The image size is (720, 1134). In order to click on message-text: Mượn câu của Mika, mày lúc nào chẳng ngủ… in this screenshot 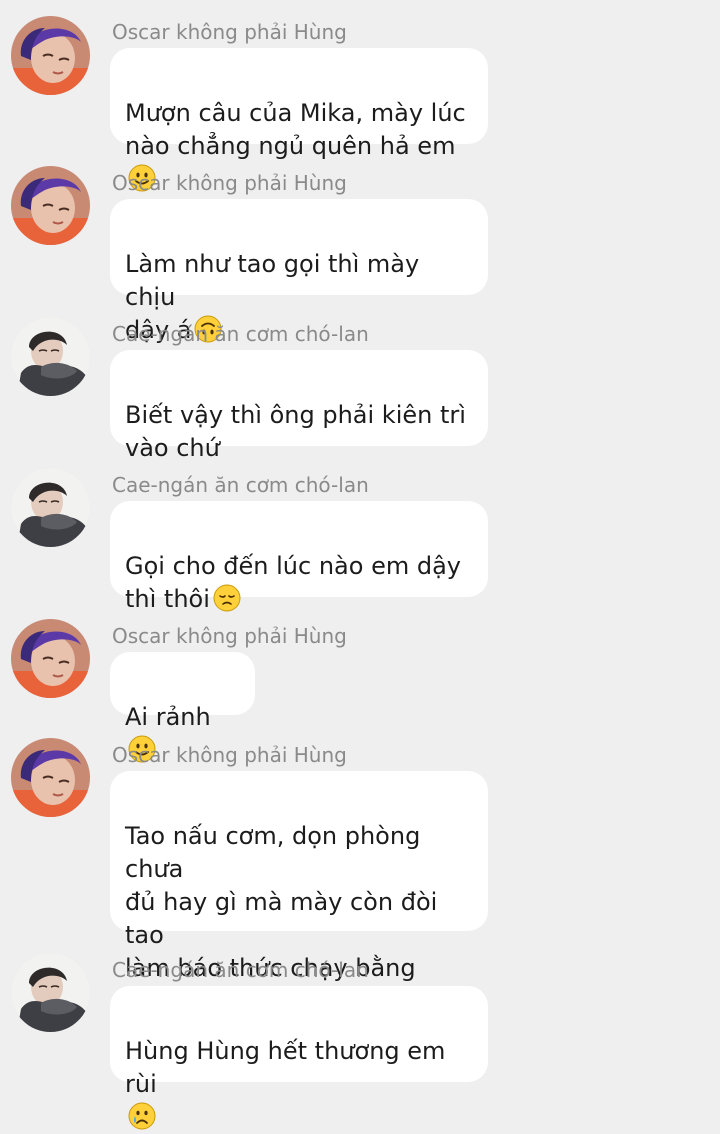, I will do `click(295, 129)`.